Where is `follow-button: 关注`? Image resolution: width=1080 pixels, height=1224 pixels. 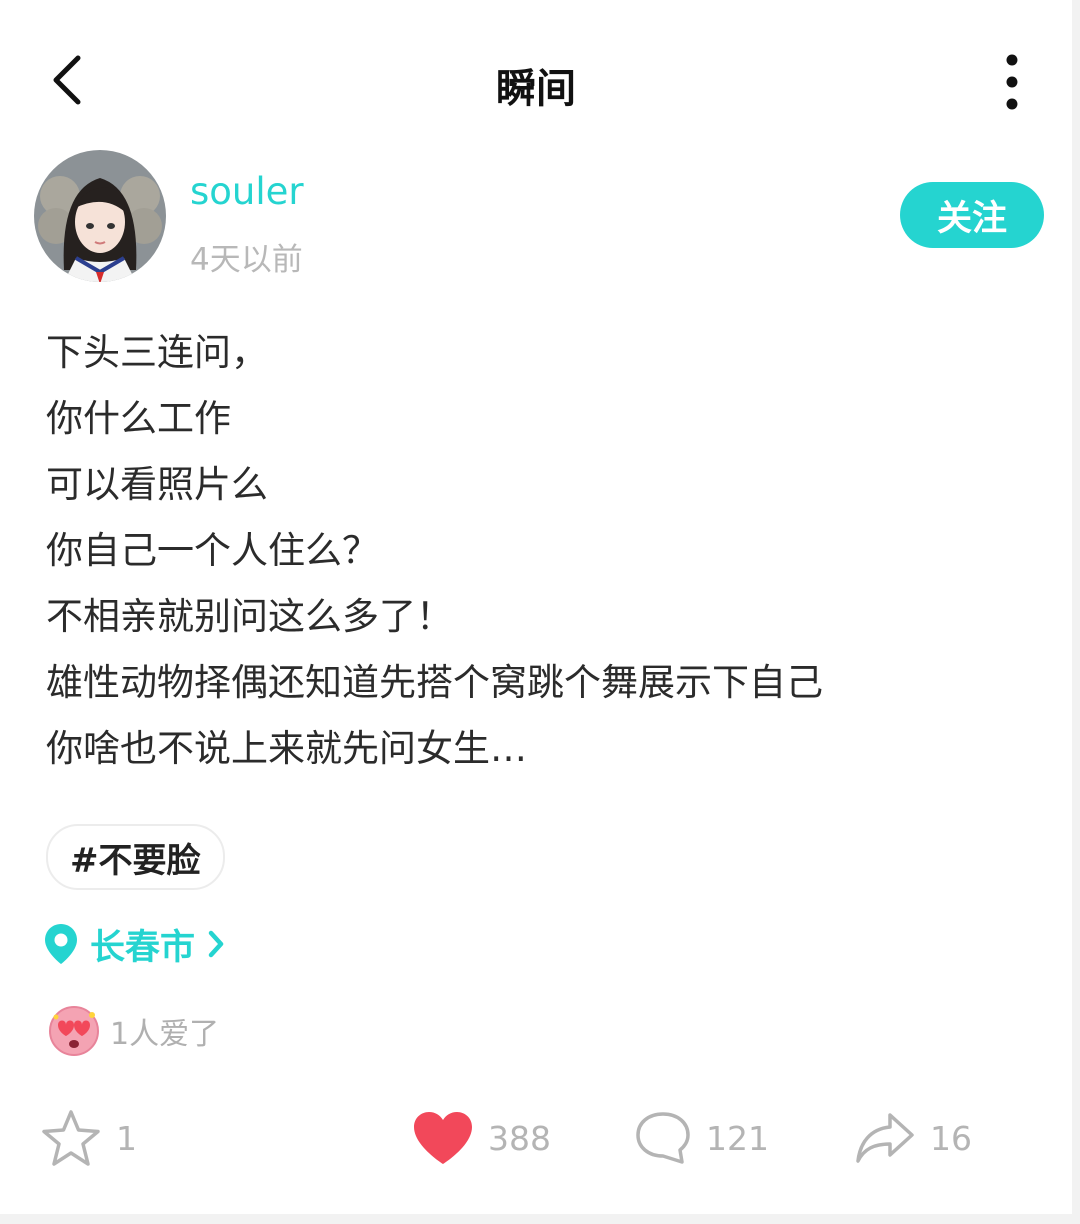
follow-button: 关注 is located at coordinates (972, 215).